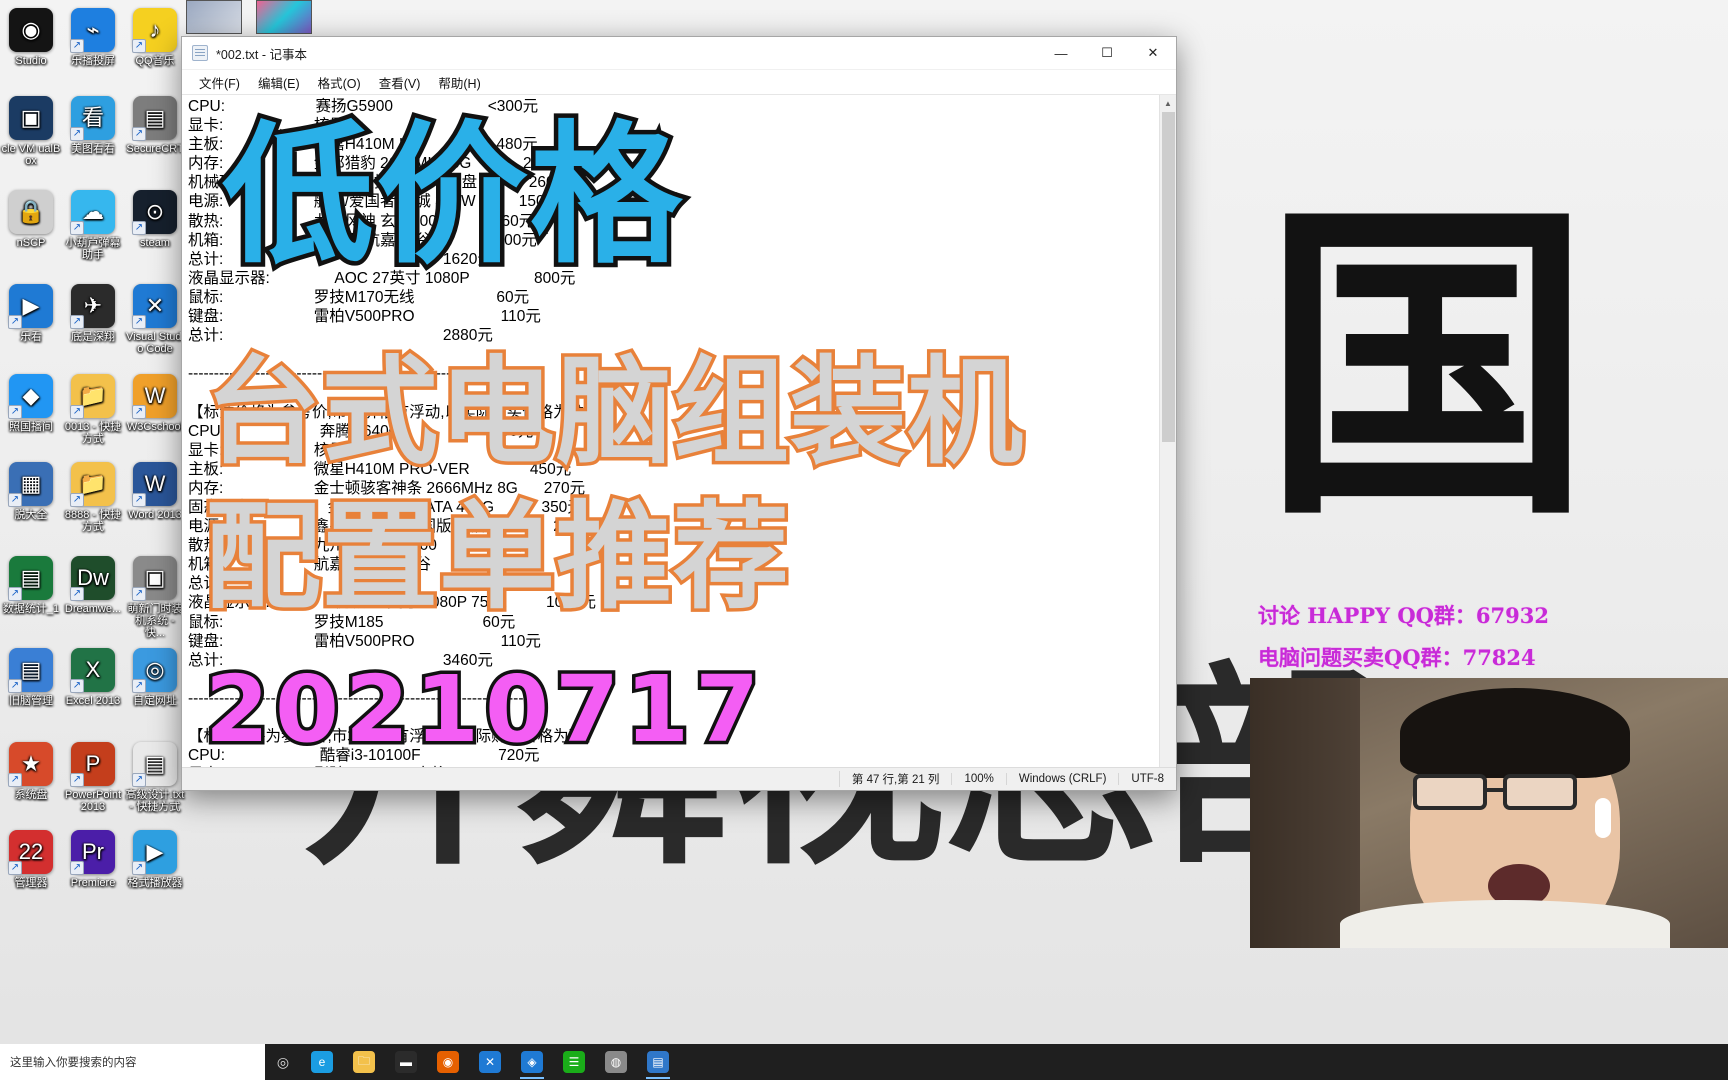  I want to click on taskbar-item-notepad: ▤, so click(658, 1062).